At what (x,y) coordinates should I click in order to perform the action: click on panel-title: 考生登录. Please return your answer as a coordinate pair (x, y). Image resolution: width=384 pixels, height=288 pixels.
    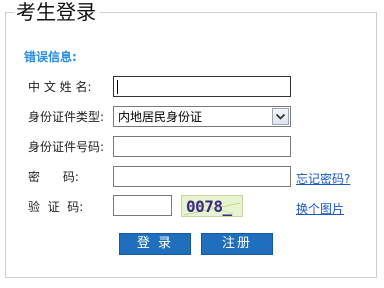
    Looking at the image, I should click on (57, 12).